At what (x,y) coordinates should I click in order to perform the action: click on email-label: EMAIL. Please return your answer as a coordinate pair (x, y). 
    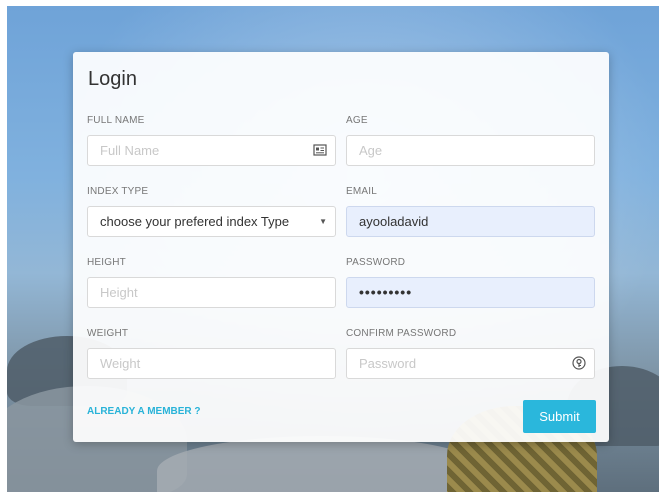
    Looking at the image, I should click on (362, 191).